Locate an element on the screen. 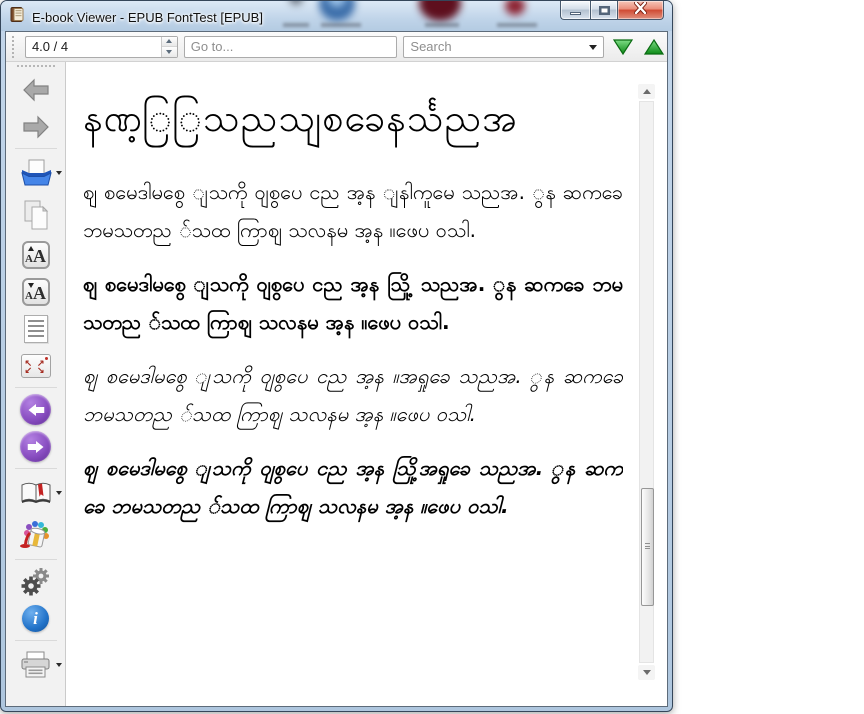 This screenshot has width=864, height=714. side-toolbar: A A A A ↖ ↗ ↙ ↘ i is located at coordinates (36, 384).